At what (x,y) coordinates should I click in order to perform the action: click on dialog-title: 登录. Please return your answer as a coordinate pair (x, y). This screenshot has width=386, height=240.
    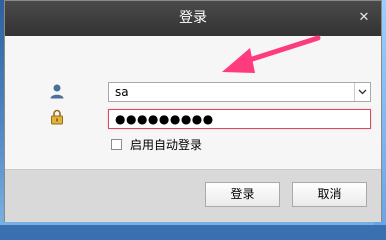
    Looking at the image, I should click on (193, 18).